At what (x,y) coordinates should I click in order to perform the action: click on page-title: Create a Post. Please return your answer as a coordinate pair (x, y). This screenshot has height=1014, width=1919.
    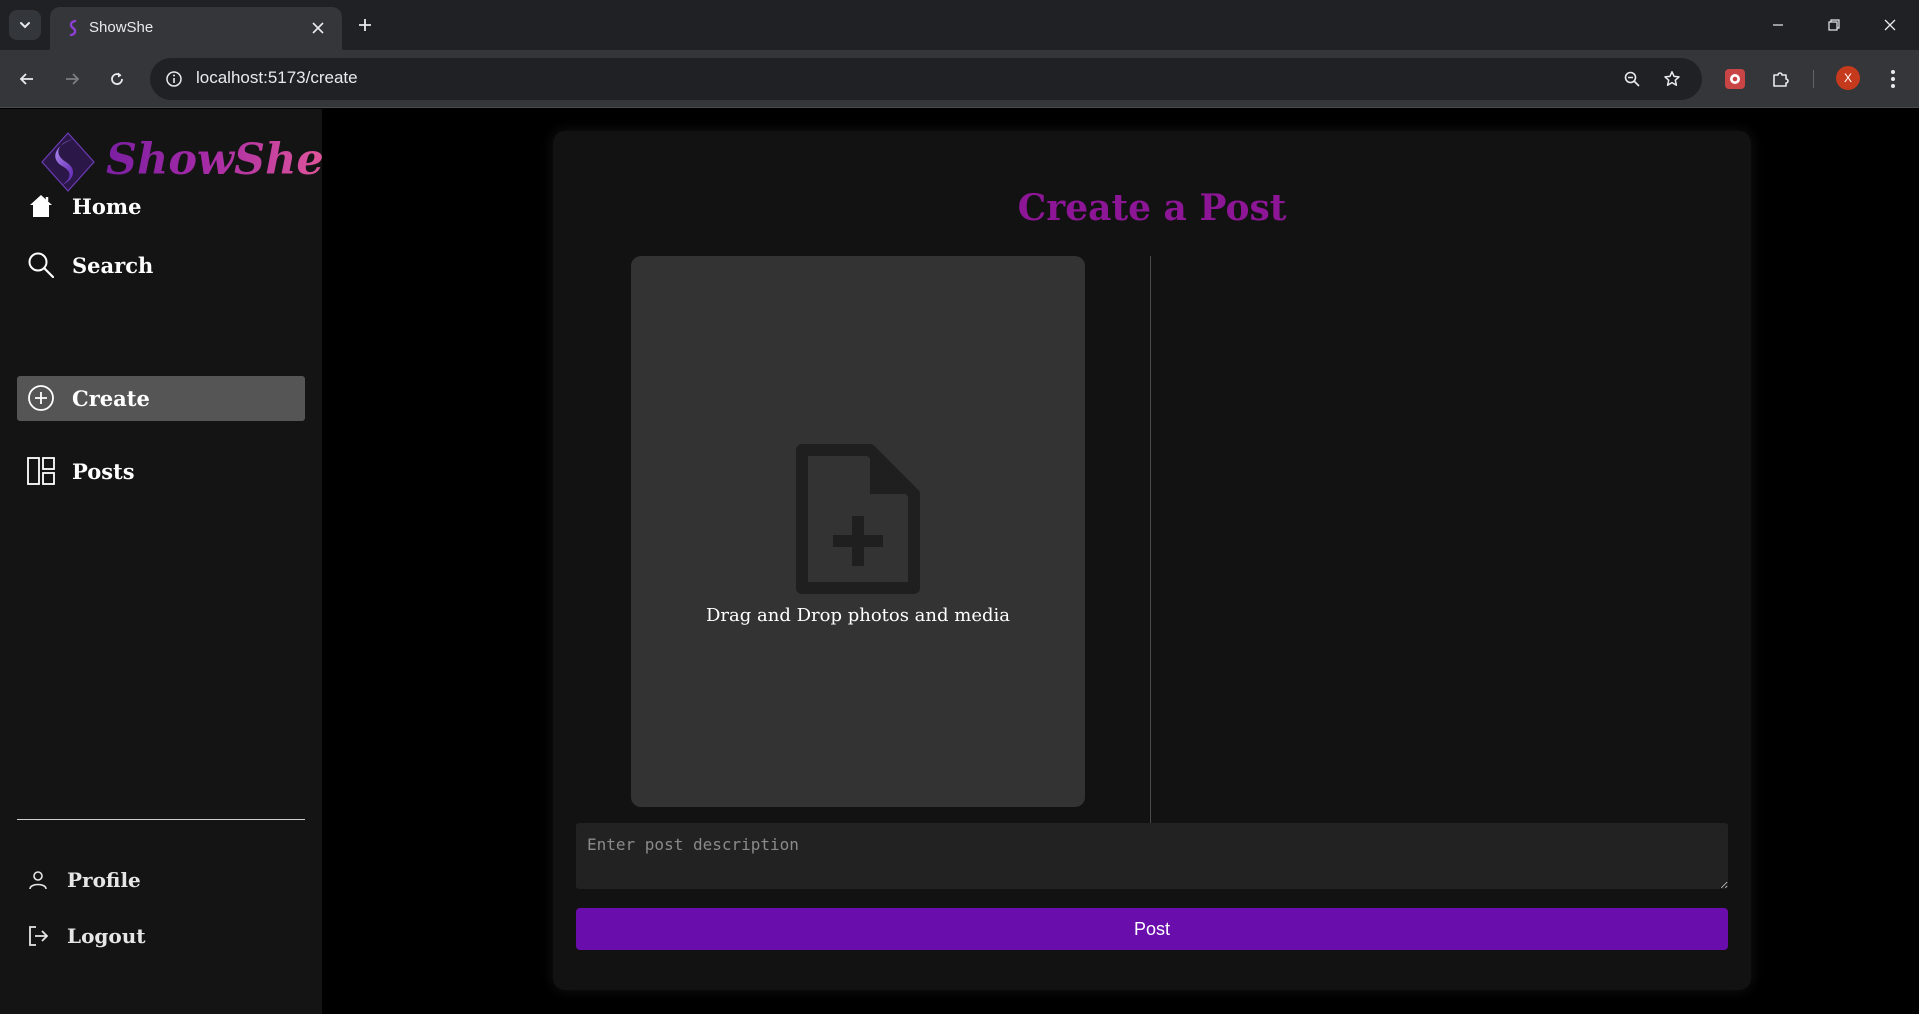
    Looking at the image, I should click on (1152, 208).